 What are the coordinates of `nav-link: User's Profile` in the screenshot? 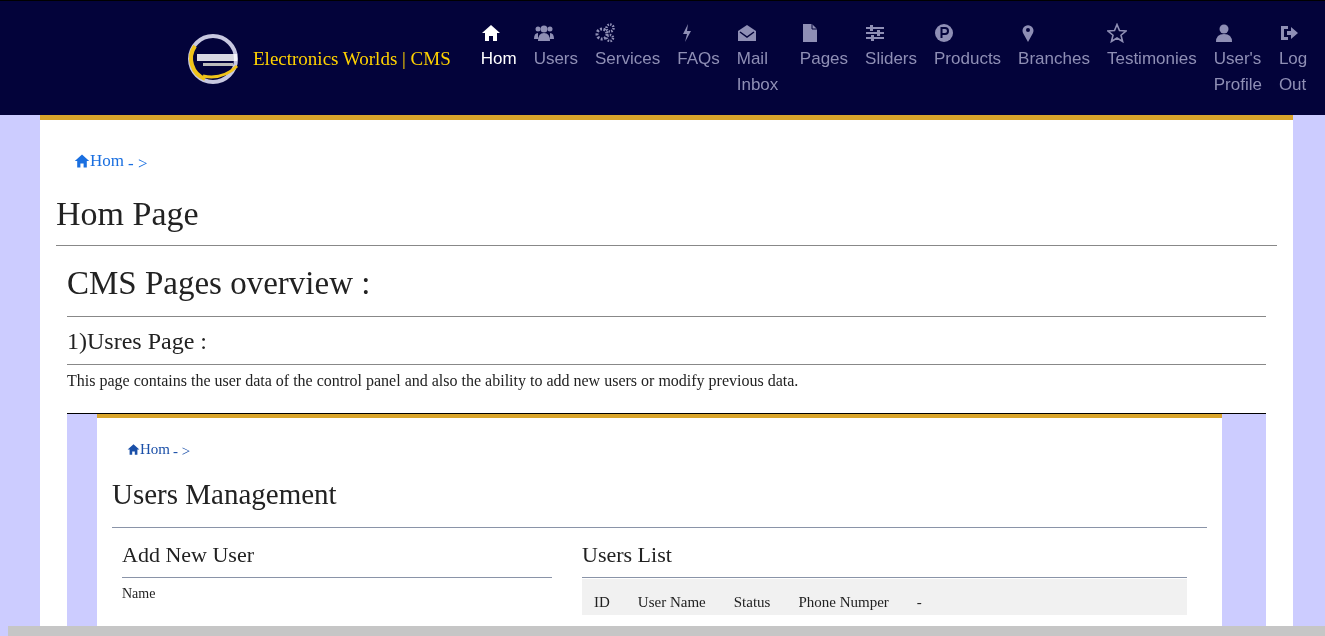 It's located at (1237, 60).